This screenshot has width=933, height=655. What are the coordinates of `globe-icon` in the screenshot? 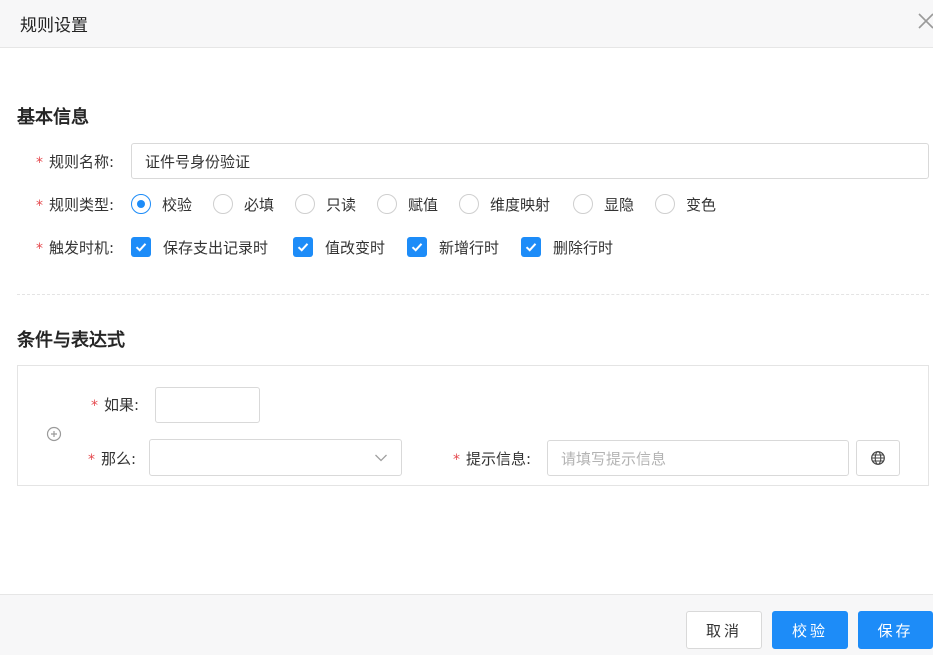 It's located at (878, 458).